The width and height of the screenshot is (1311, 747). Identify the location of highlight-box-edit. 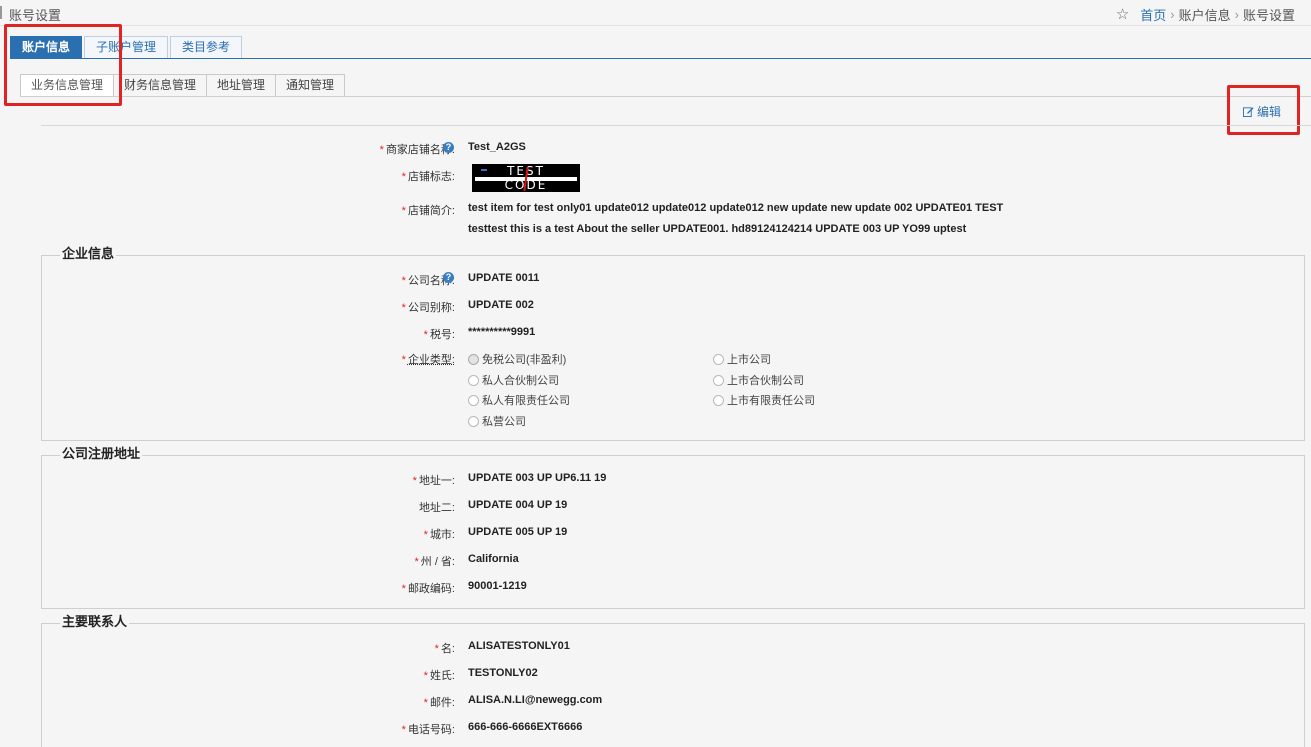
(1263, 110).